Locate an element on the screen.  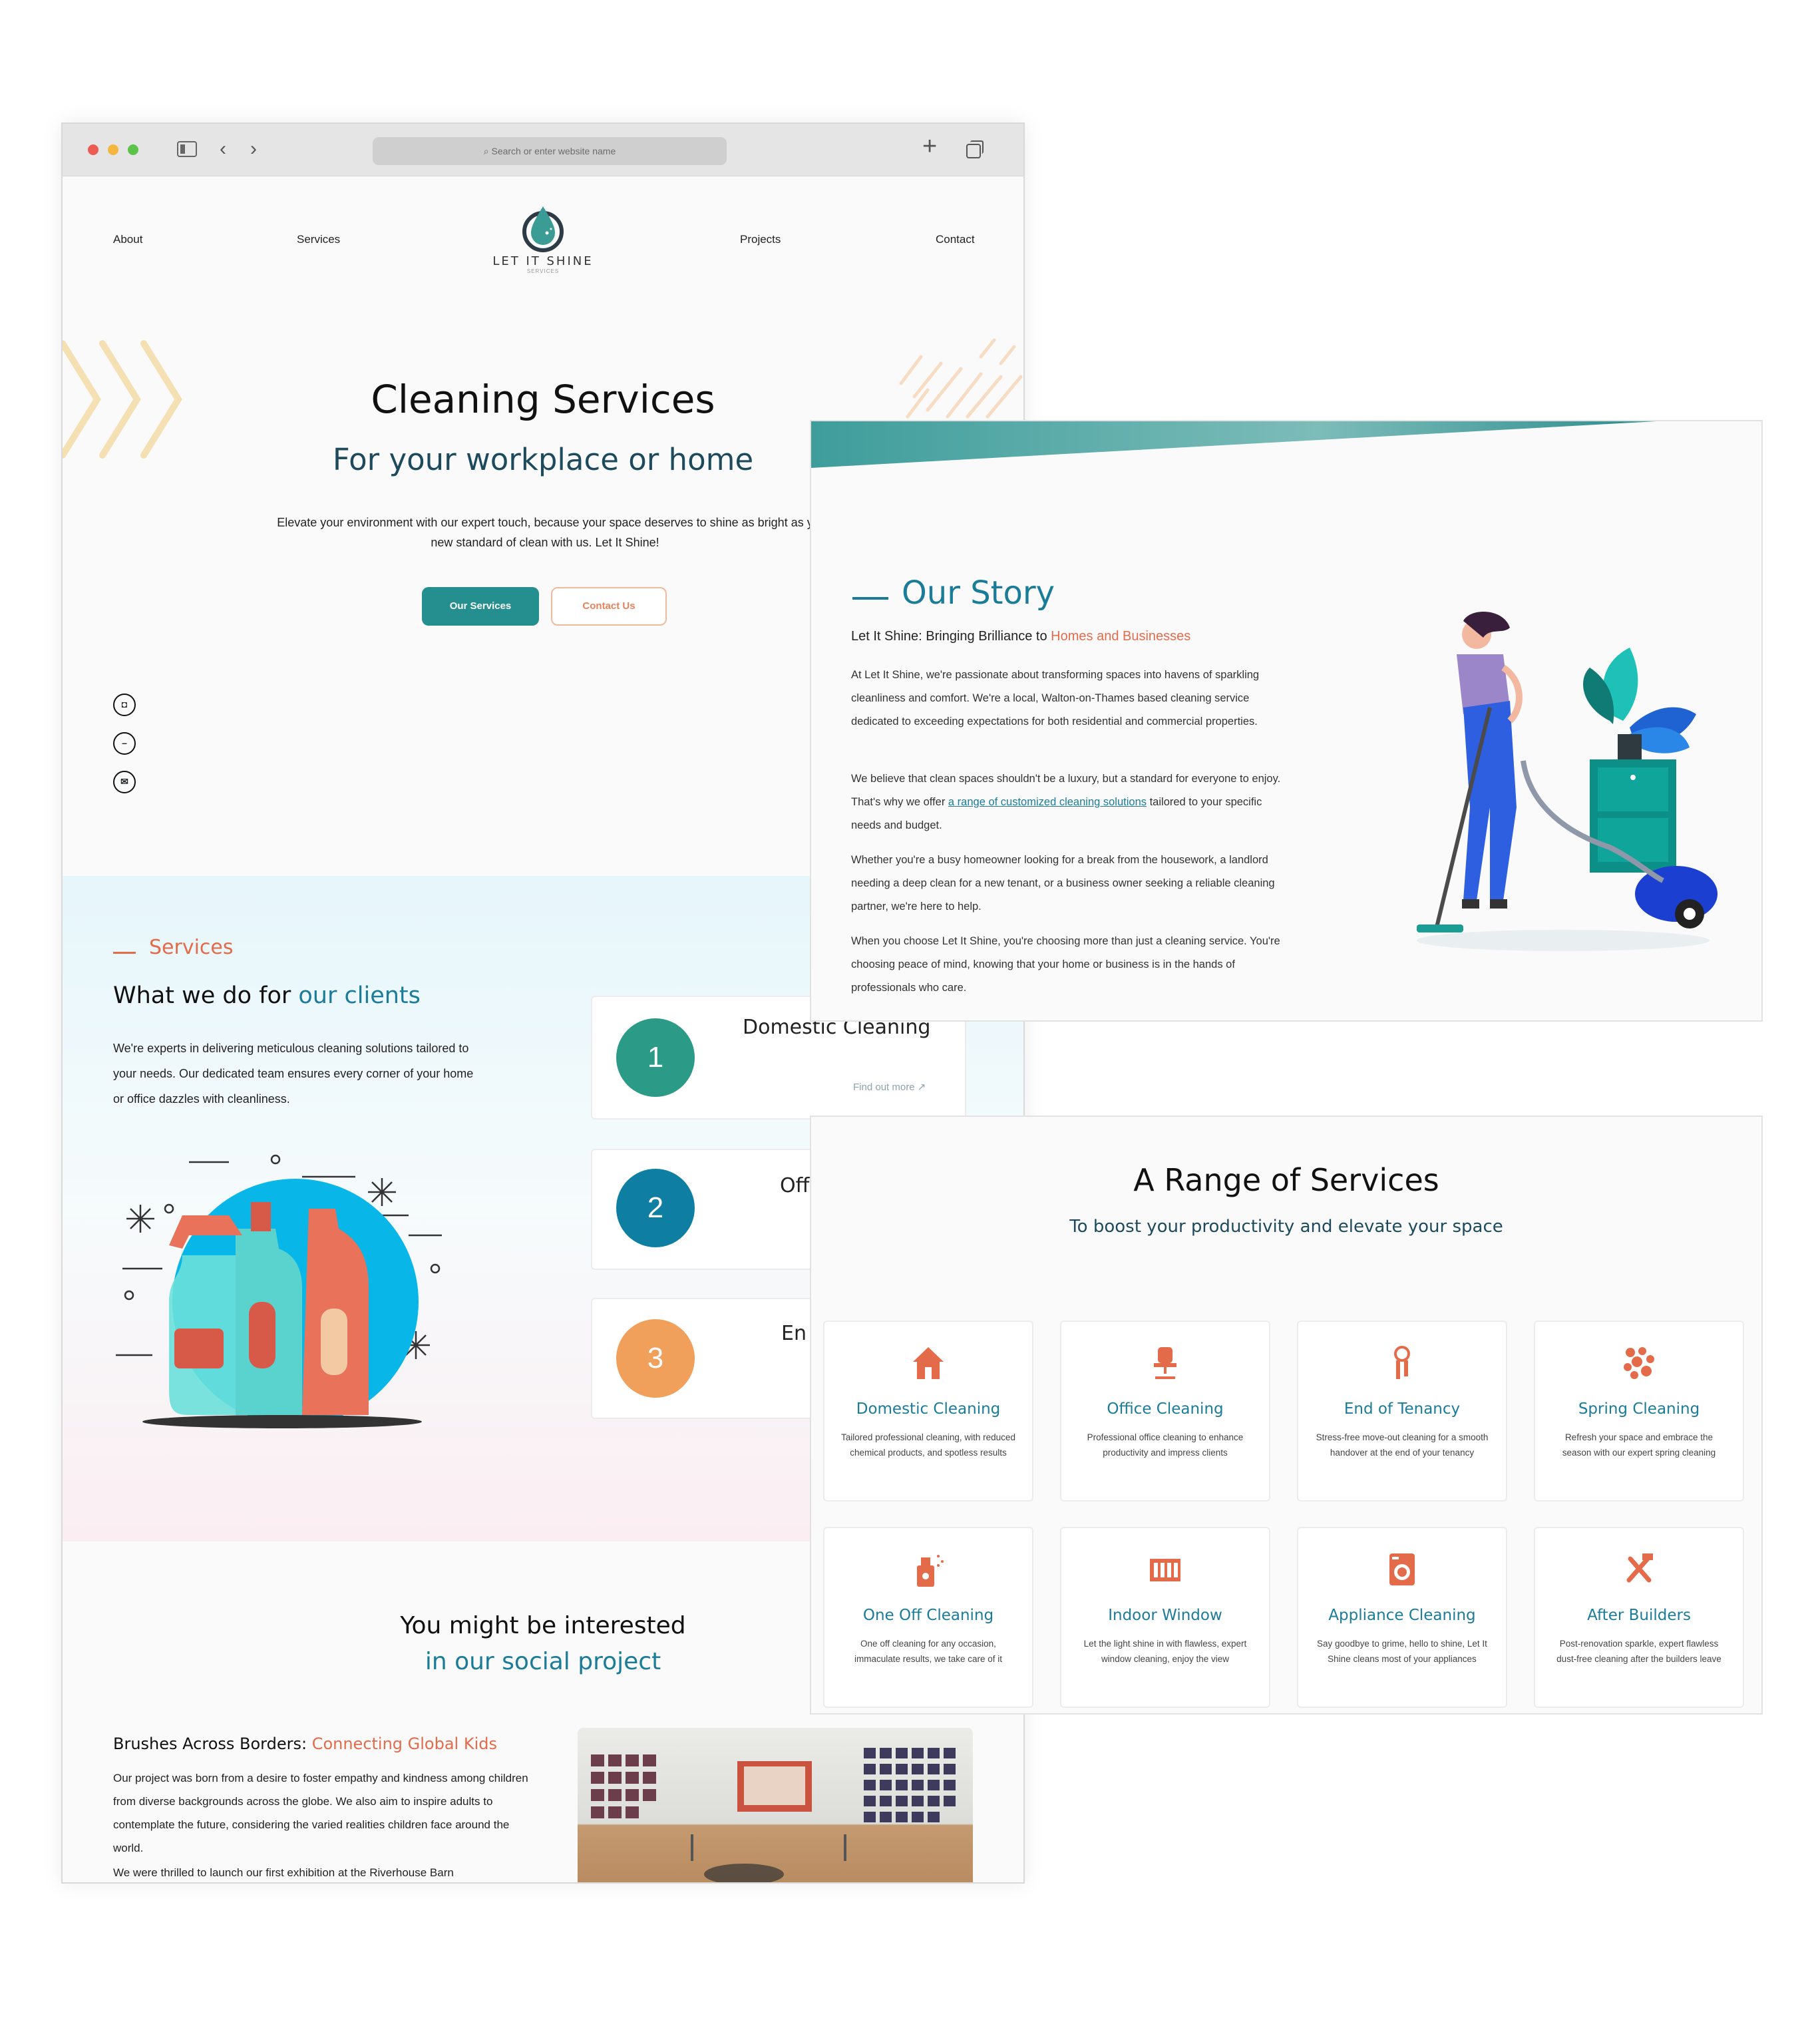
our-services-button: Our Services is located at coordinates (480, 606).